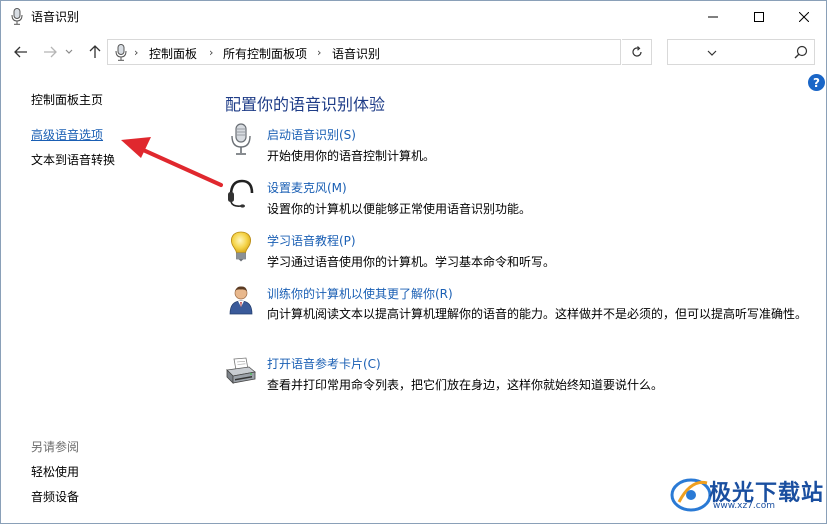 The width and height of the screenshot is (827, 524). I want to click on close-button, so click(804, 16).